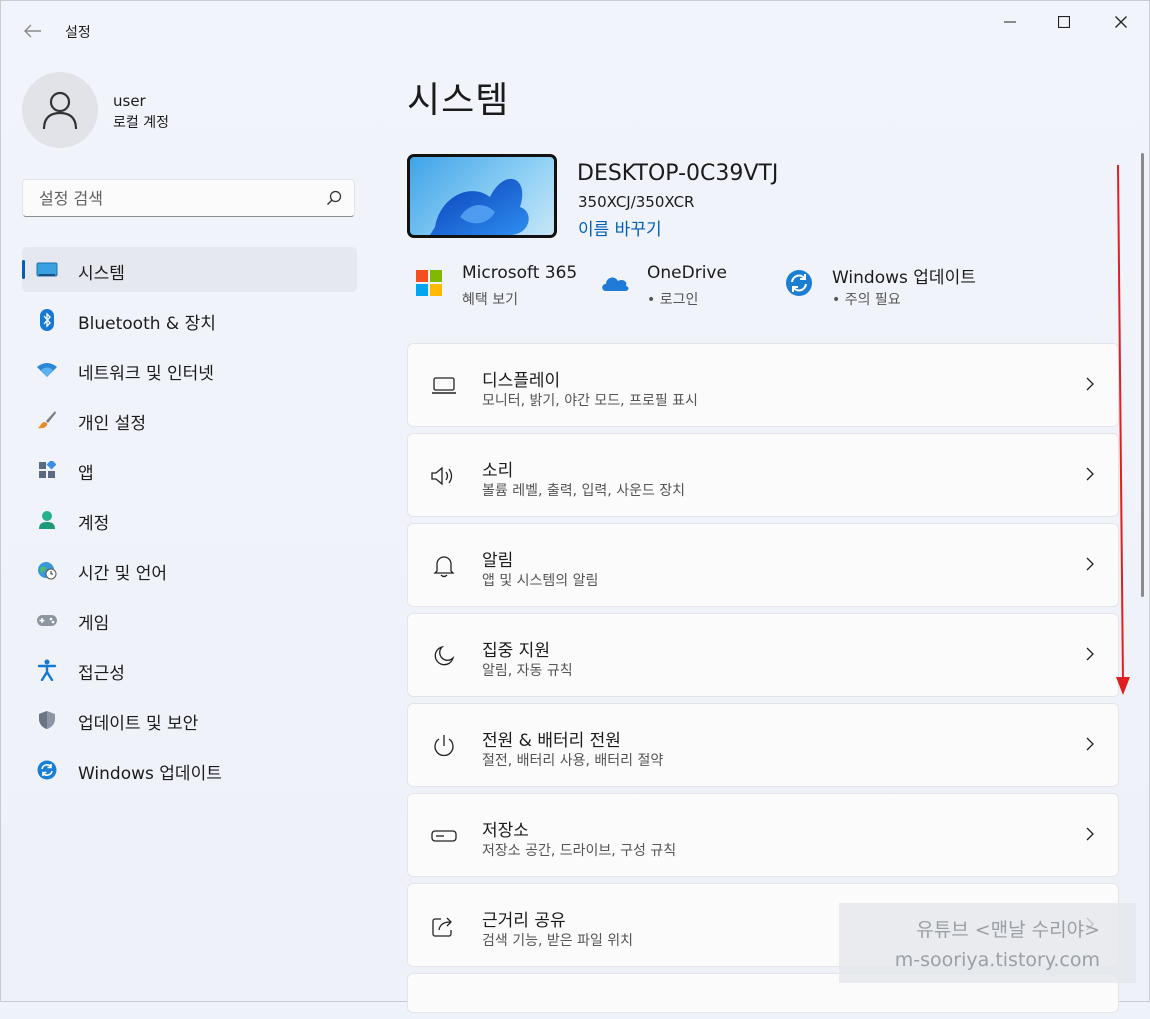 This screenshot has width=1150, height=1019. What do you see at coordinates (150, 774) in the screenshot?
I see `sidebar-item-label: Windows 업데이트` at bounding box center [150, 774].